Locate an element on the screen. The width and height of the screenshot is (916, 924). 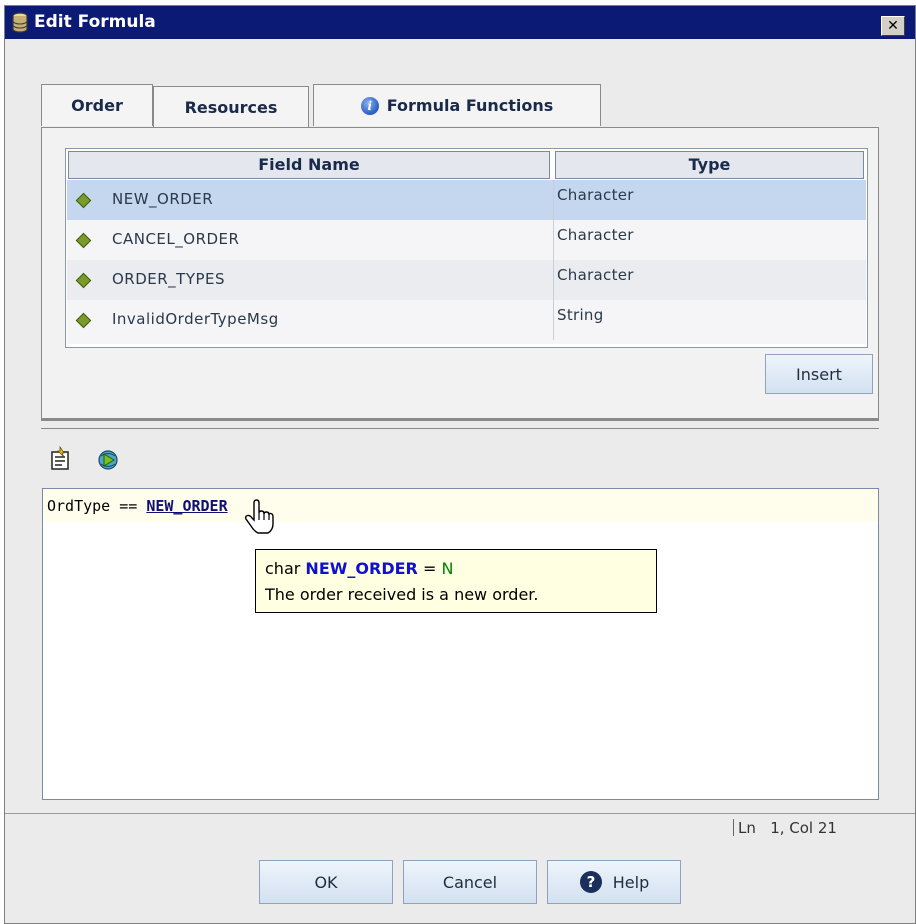
tooltip-equals: = is located at coordinates (429, 568).